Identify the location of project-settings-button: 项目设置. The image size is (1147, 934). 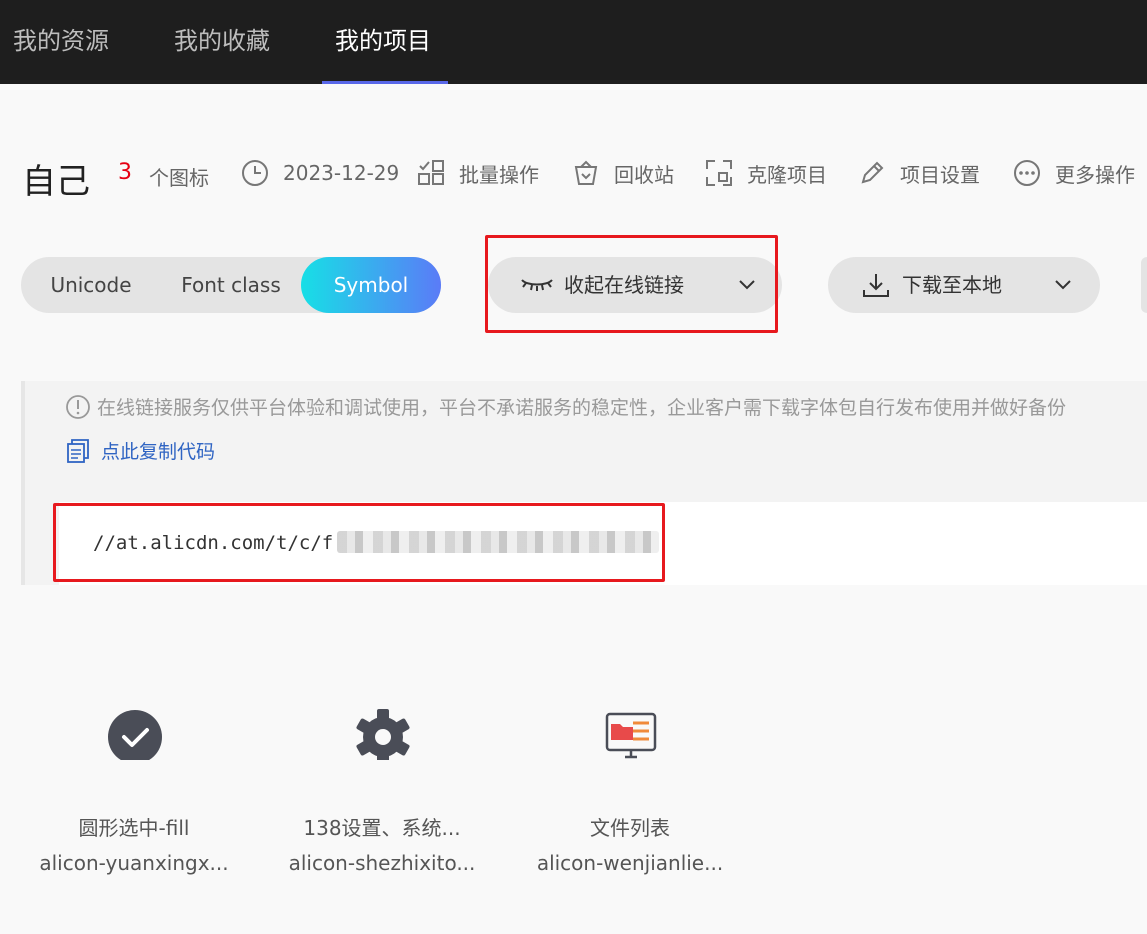
(919, 173).